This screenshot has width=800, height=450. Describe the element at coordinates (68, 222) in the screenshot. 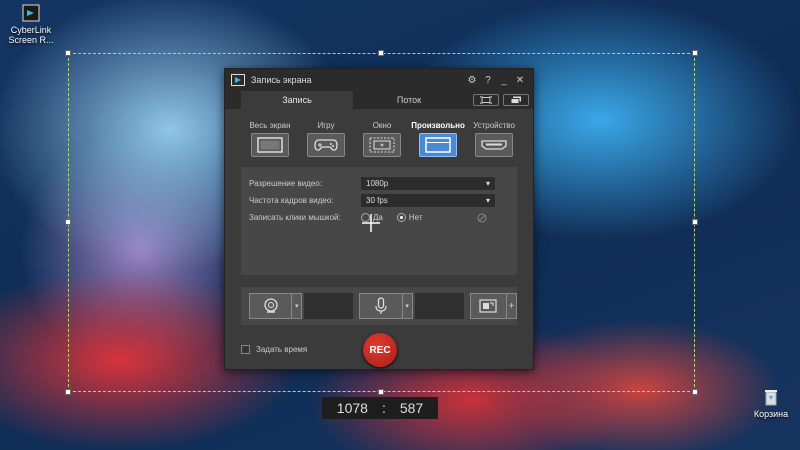

I see `resize-handle-left` at that location.